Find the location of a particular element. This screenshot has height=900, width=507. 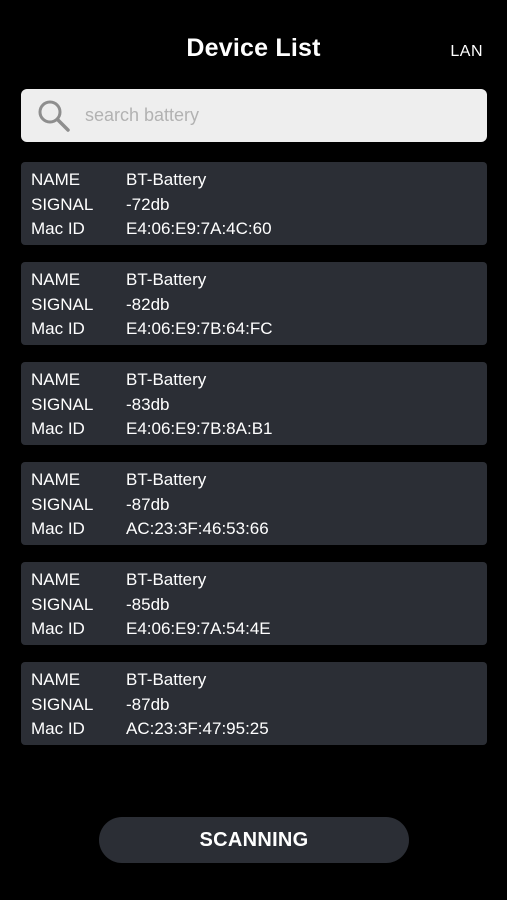

device-mac: E4:06:E9:7B:64:FC is located at coordinates (199, 328).